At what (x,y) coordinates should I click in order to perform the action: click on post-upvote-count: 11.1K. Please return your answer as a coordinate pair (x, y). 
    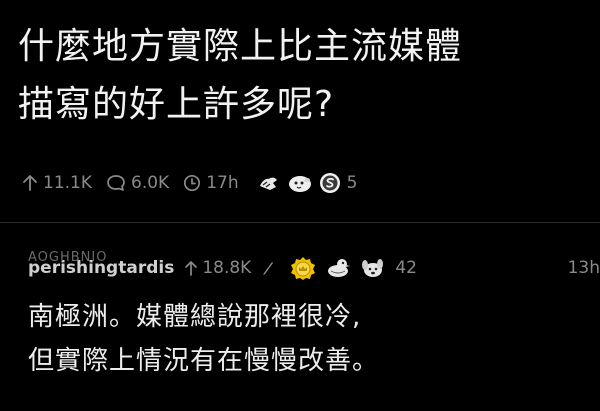
    Looking at the image, I should click on (67, 183).